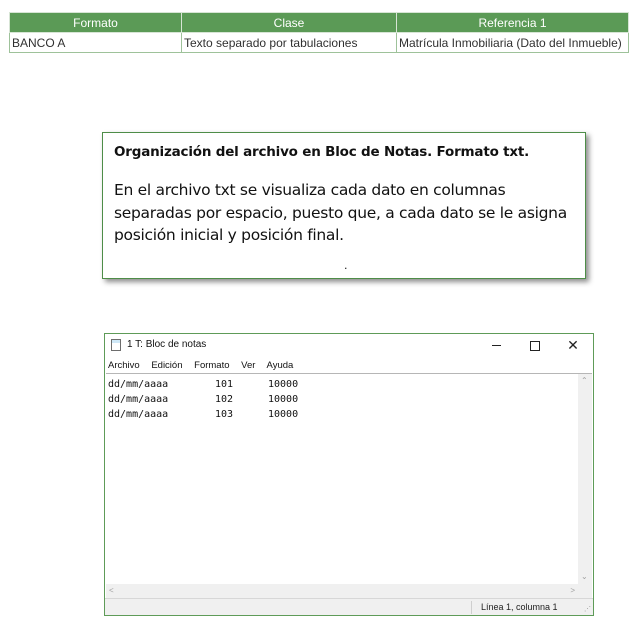 Image resolution: width=638 pixels, height=631 pixels. What do you see at coordinates (471, 607) in the screenshot?
I see `status-divider` at bounding box center [471, 607].